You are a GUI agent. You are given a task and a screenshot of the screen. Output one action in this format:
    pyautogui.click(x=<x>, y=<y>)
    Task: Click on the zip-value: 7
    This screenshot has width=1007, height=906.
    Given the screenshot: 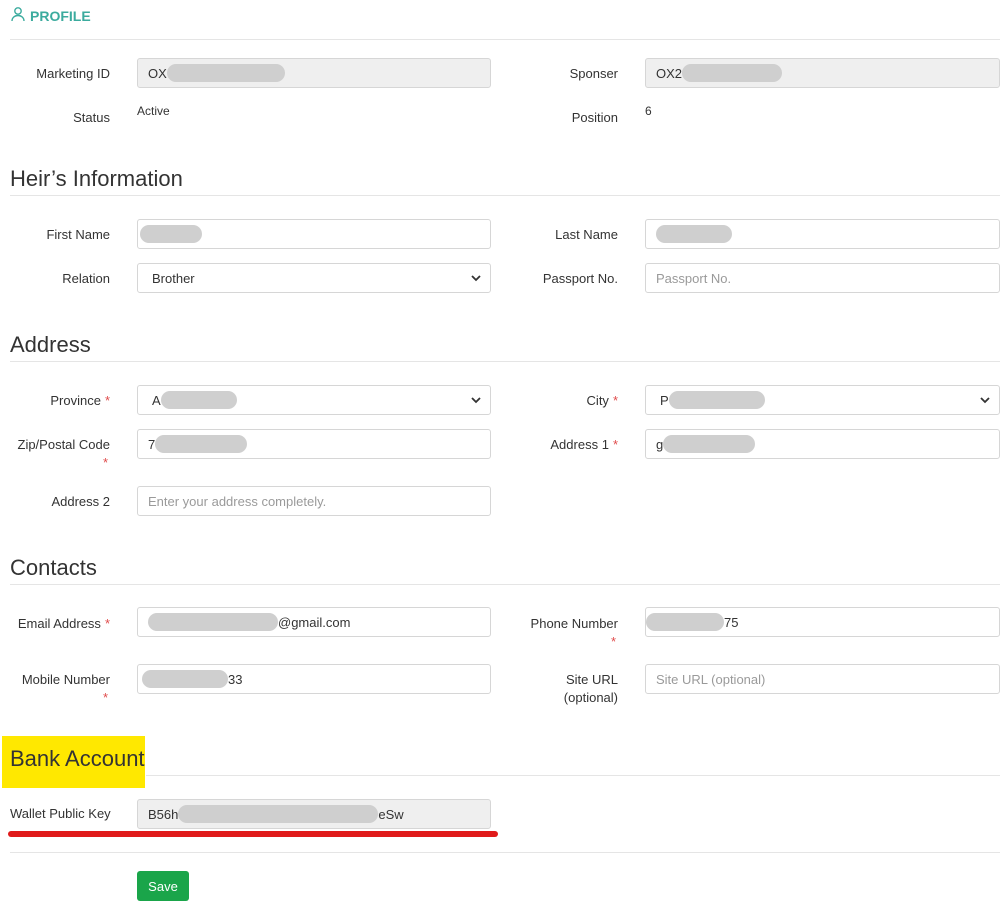 What is the action you would take?
    pyautogui.click(x=152, y=444)
    